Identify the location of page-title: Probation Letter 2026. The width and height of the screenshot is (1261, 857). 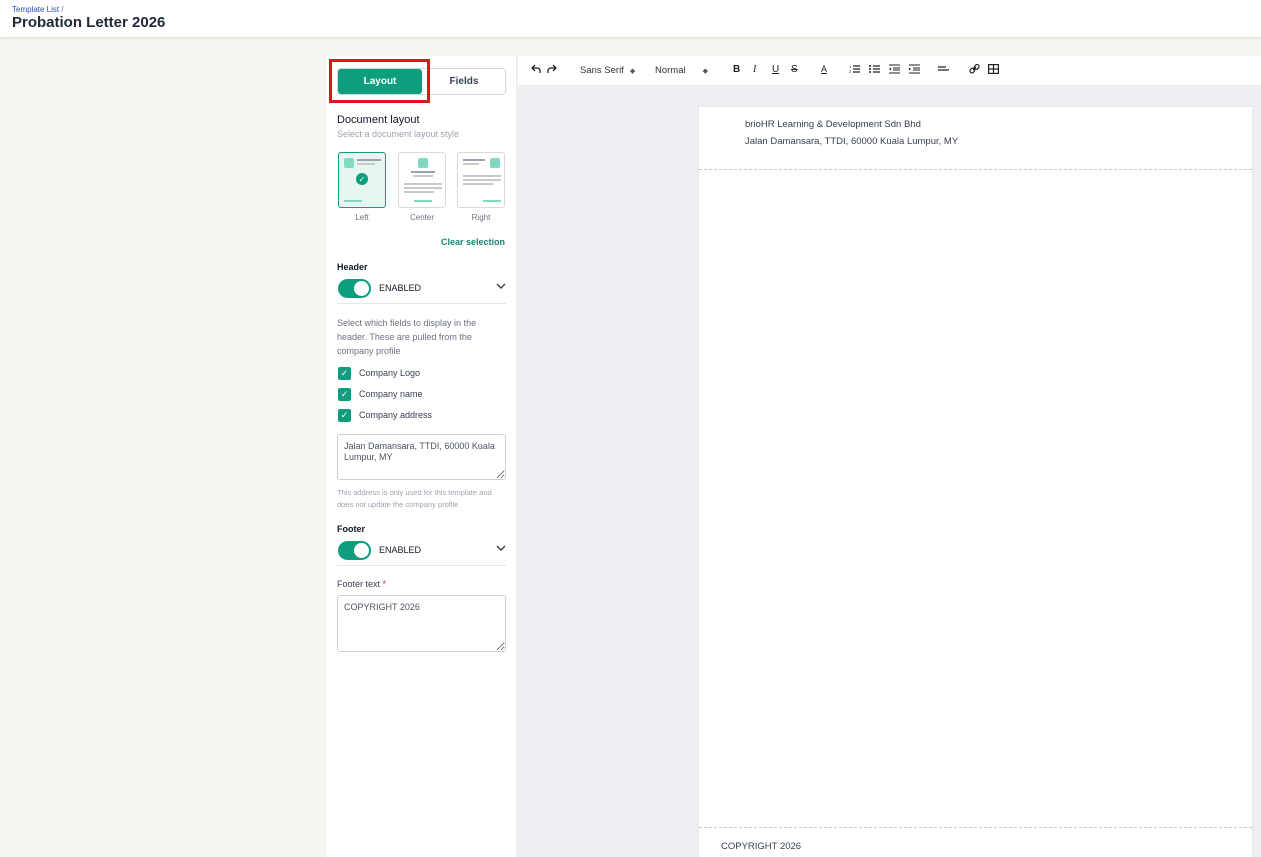
(89, 22).